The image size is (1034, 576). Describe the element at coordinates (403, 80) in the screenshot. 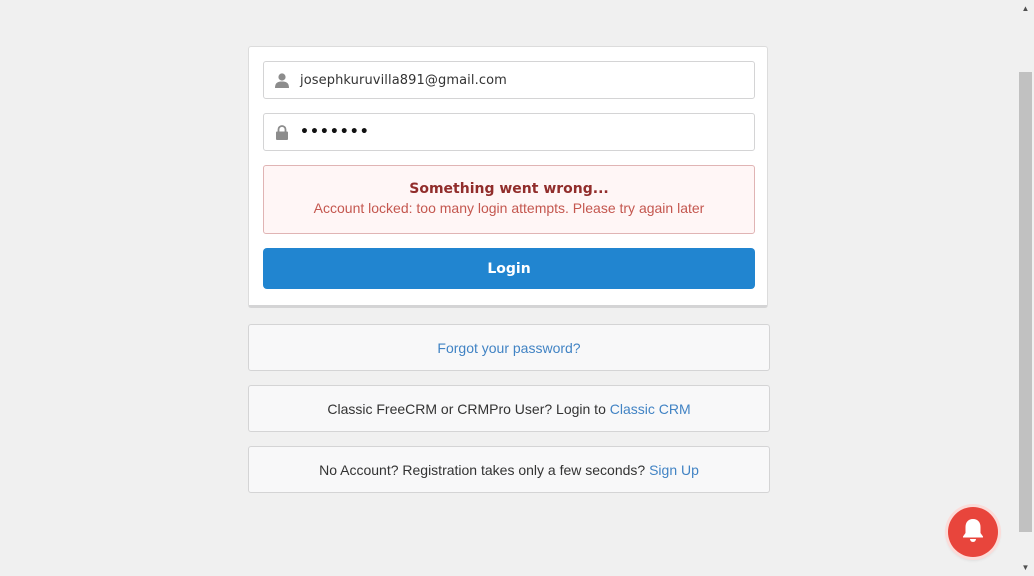

I see `email-value: josephkuruvilla891@gmail.com` at that location.